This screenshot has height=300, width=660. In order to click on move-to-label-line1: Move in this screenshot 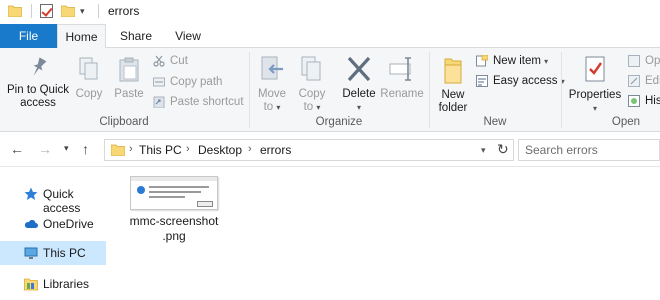, I will do `click(272, 94)`.